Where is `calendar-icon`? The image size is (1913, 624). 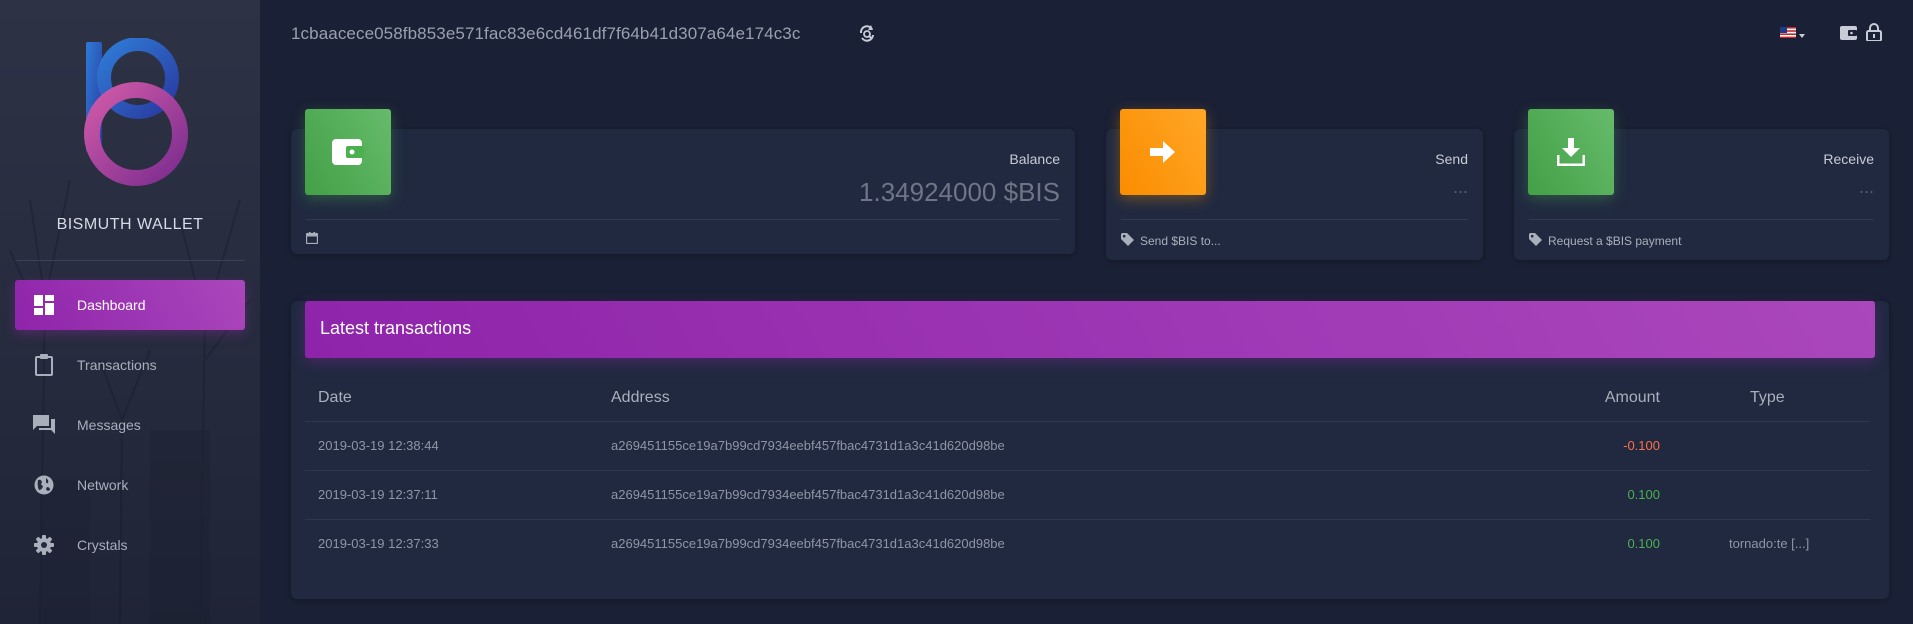
calendar-icon is located at coordinates (314, 239).